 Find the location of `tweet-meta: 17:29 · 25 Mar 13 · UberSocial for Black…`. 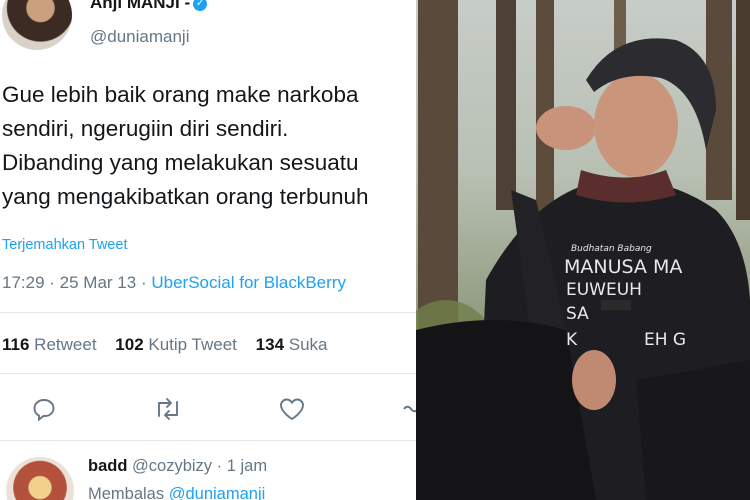

tweet-meta: 17:29 · 25 Mar 13 · UberSocial for Black… is located at coordinates (174, 283).